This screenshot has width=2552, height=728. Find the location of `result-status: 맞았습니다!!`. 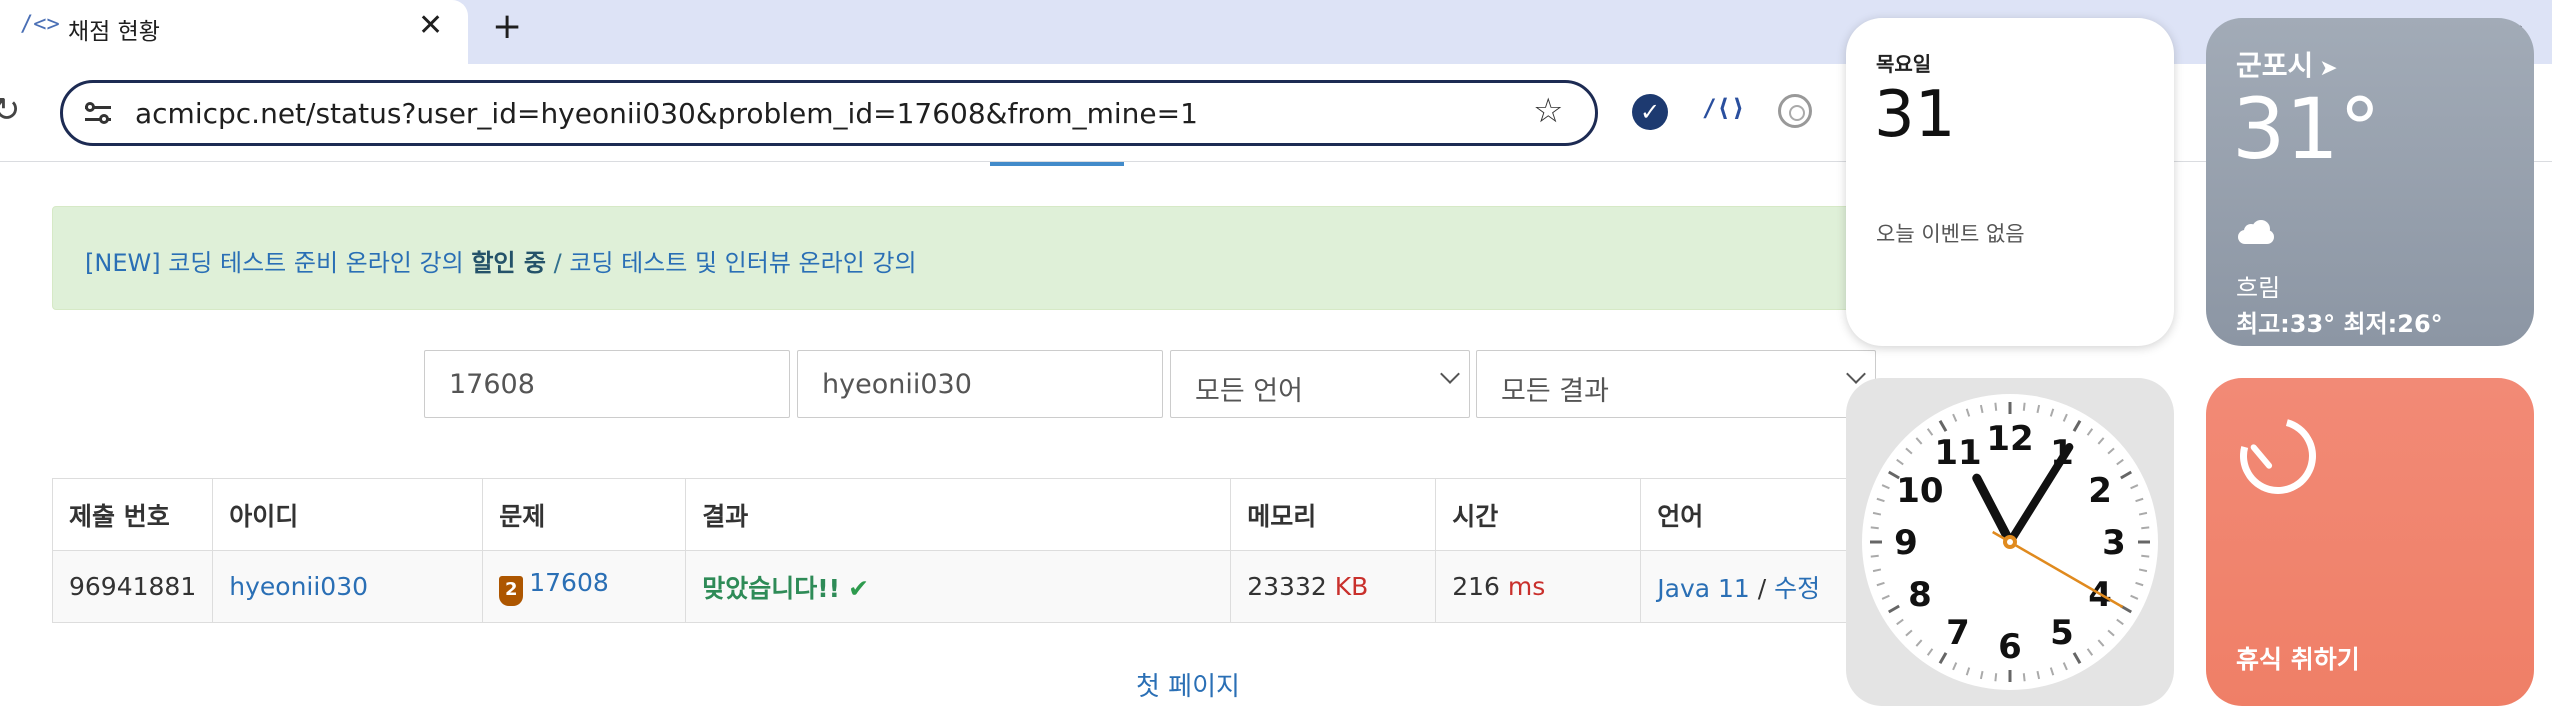

result-status: 맞았습니다!! is located at coordinates (771, 588).